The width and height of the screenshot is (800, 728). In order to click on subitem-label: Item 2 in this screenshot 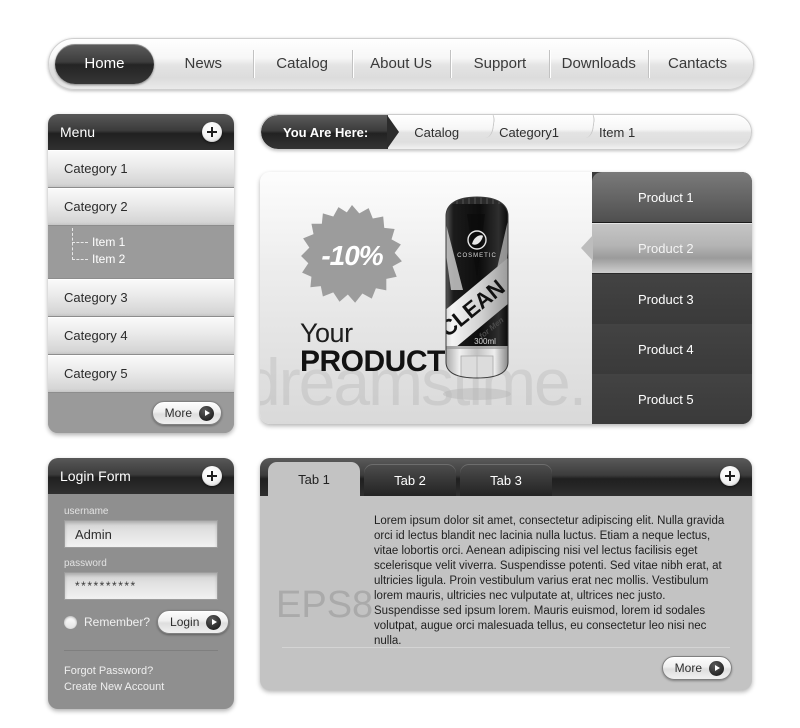, I will do `click(109, 259)`.